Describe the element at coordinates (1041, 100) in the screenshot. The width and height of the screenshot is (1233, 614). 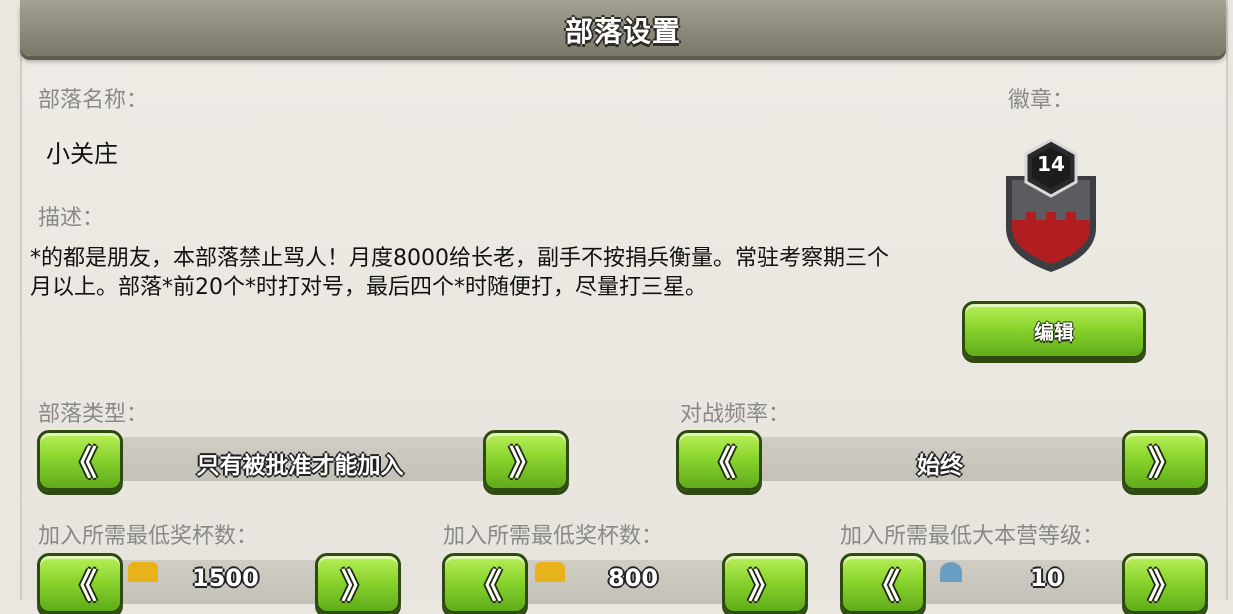
I see `badge-label: 徽章：` at that location.